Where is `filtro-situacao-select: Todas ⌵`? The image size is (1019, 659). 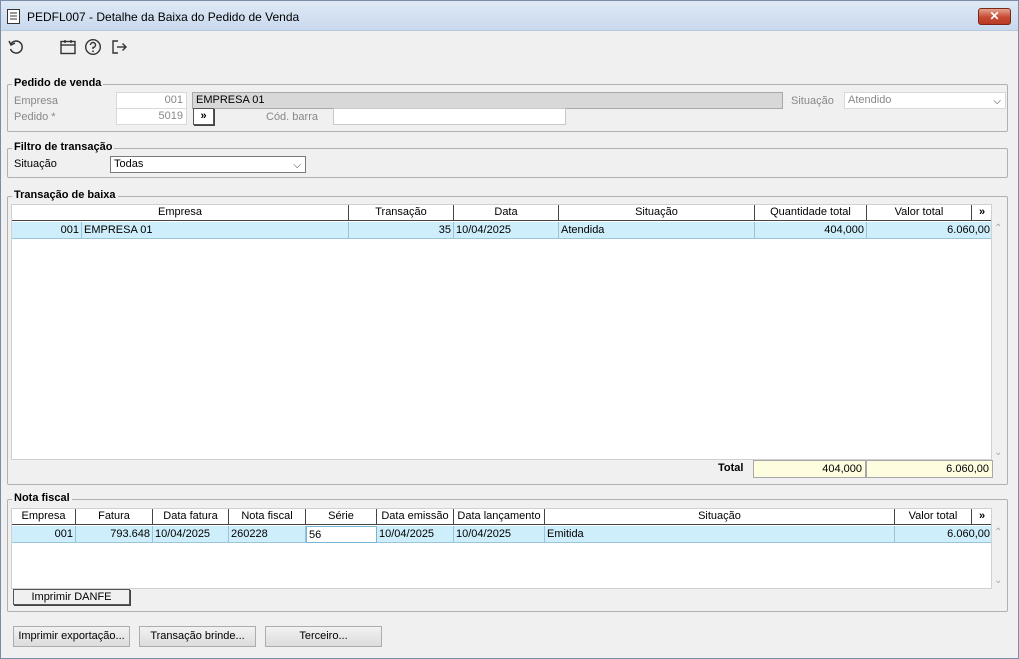
filtro-situacao-select: Todas ⌵ is located at coordinates (208, 164).